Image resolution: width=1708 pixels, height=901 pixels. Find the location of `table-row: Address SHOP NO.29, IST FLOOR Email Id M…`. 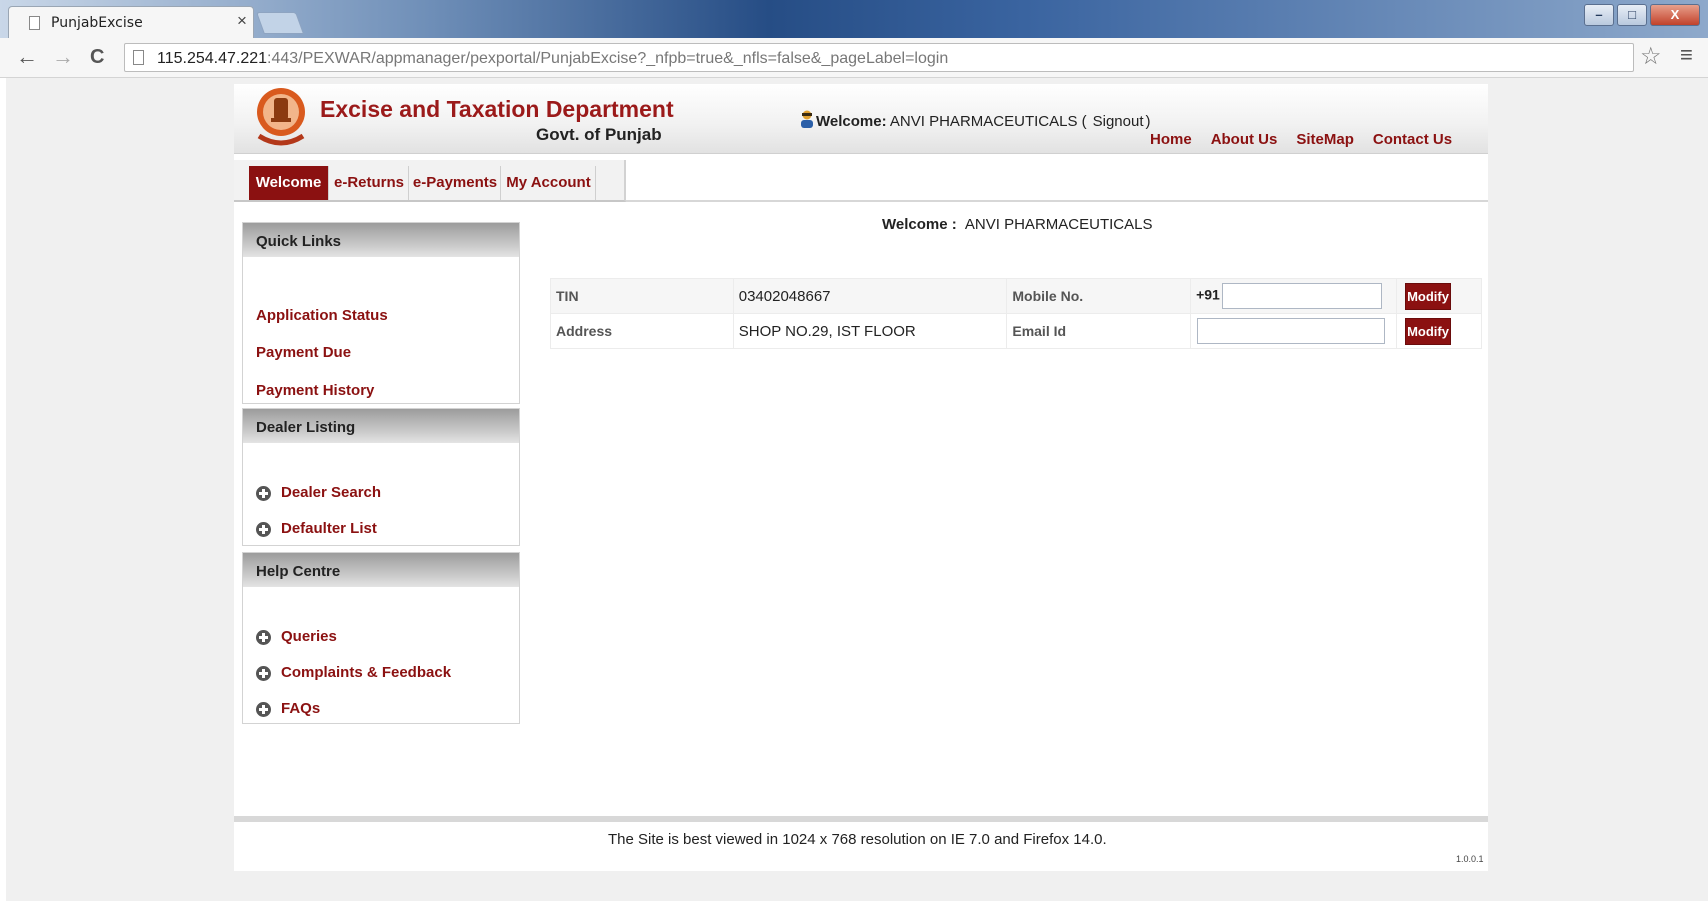

table-row: Address SHOP NO.29, IST FLOOR Email Id M… is located at coordinates (1016, 331).